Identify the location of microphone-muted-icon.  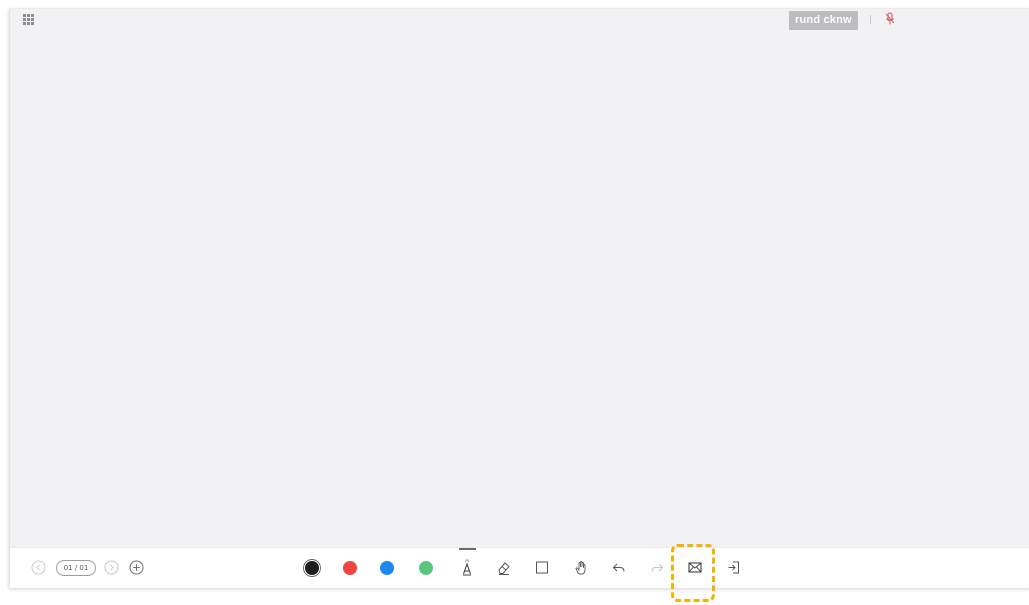
(890, 19).